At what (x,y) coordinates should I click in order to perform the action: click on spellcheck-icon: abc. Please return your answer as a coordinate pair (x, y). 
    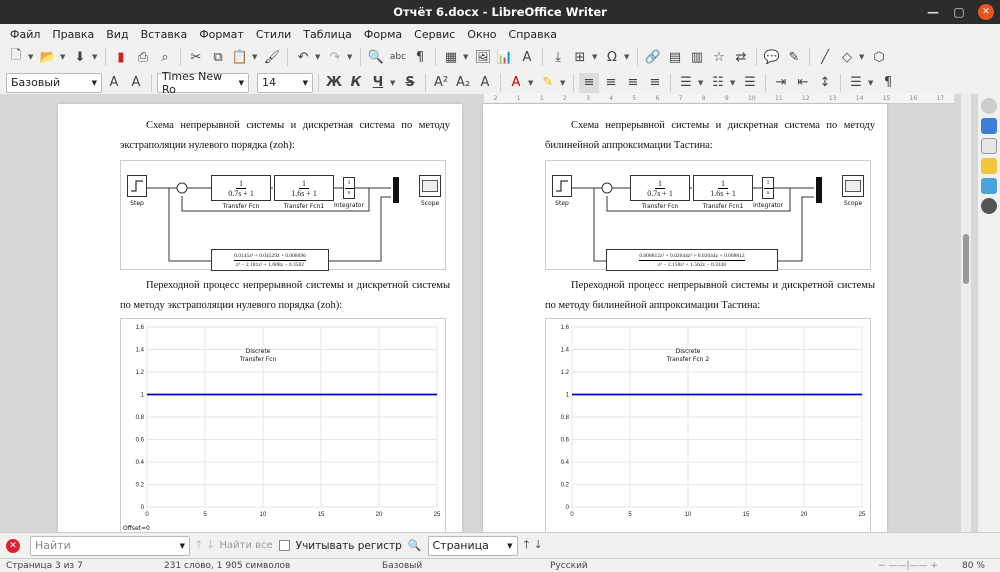
    Looking at the image, I should click on (398, 57).